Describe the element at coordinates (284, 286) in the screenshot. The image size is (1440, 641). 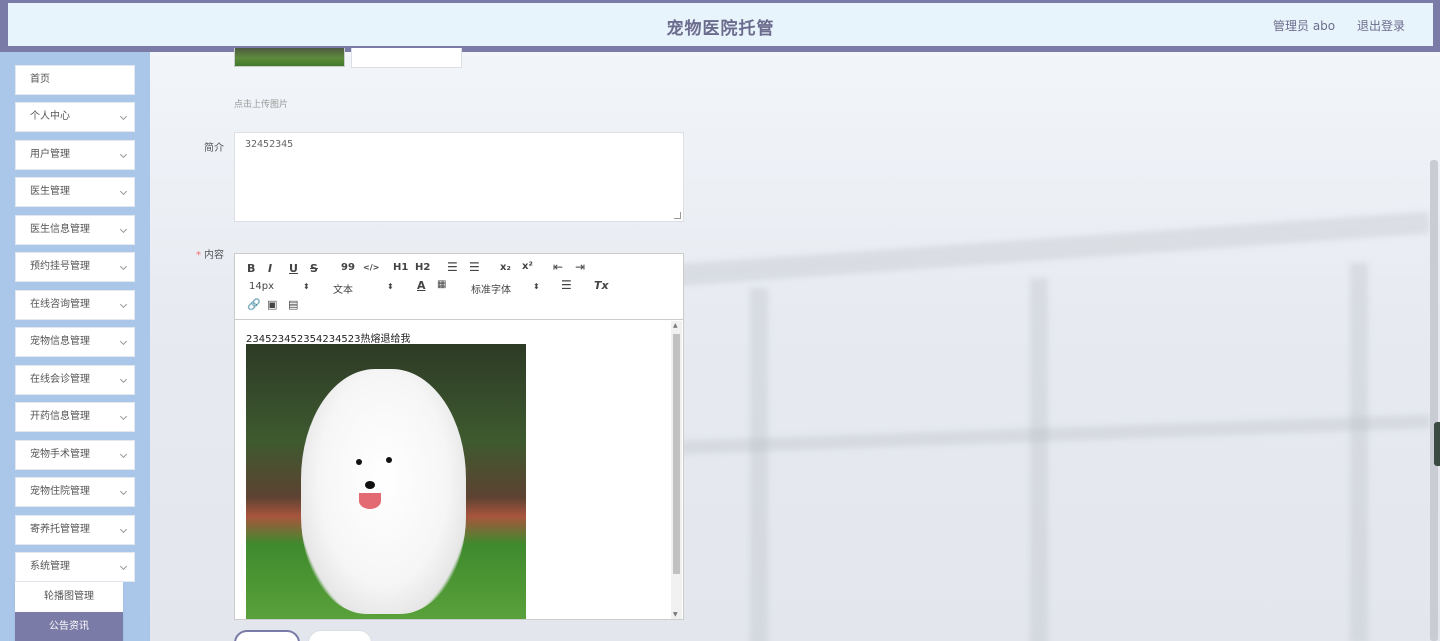
I see `font-size-select: 14px ⬍` at that location.